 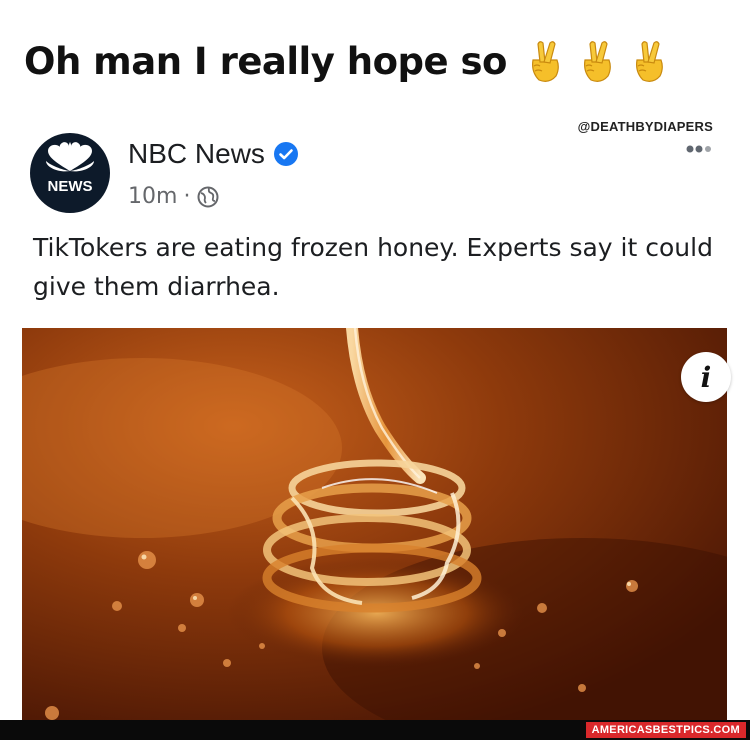 I want to click on emoji-row, so click(x=596, y=61).